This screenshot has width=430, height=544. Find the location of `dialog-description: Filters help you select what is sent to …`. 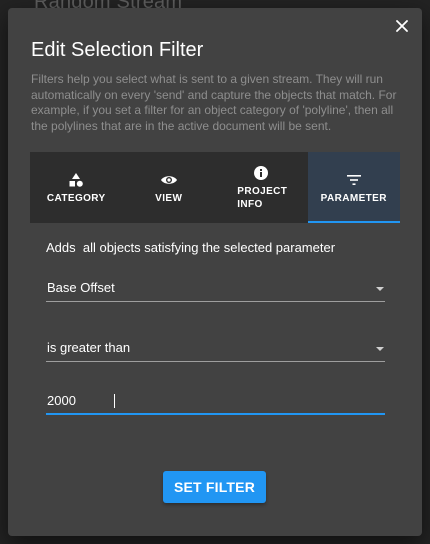

dialog-description: Filters help you select what is sent to … is located at coordinates (214, 102).